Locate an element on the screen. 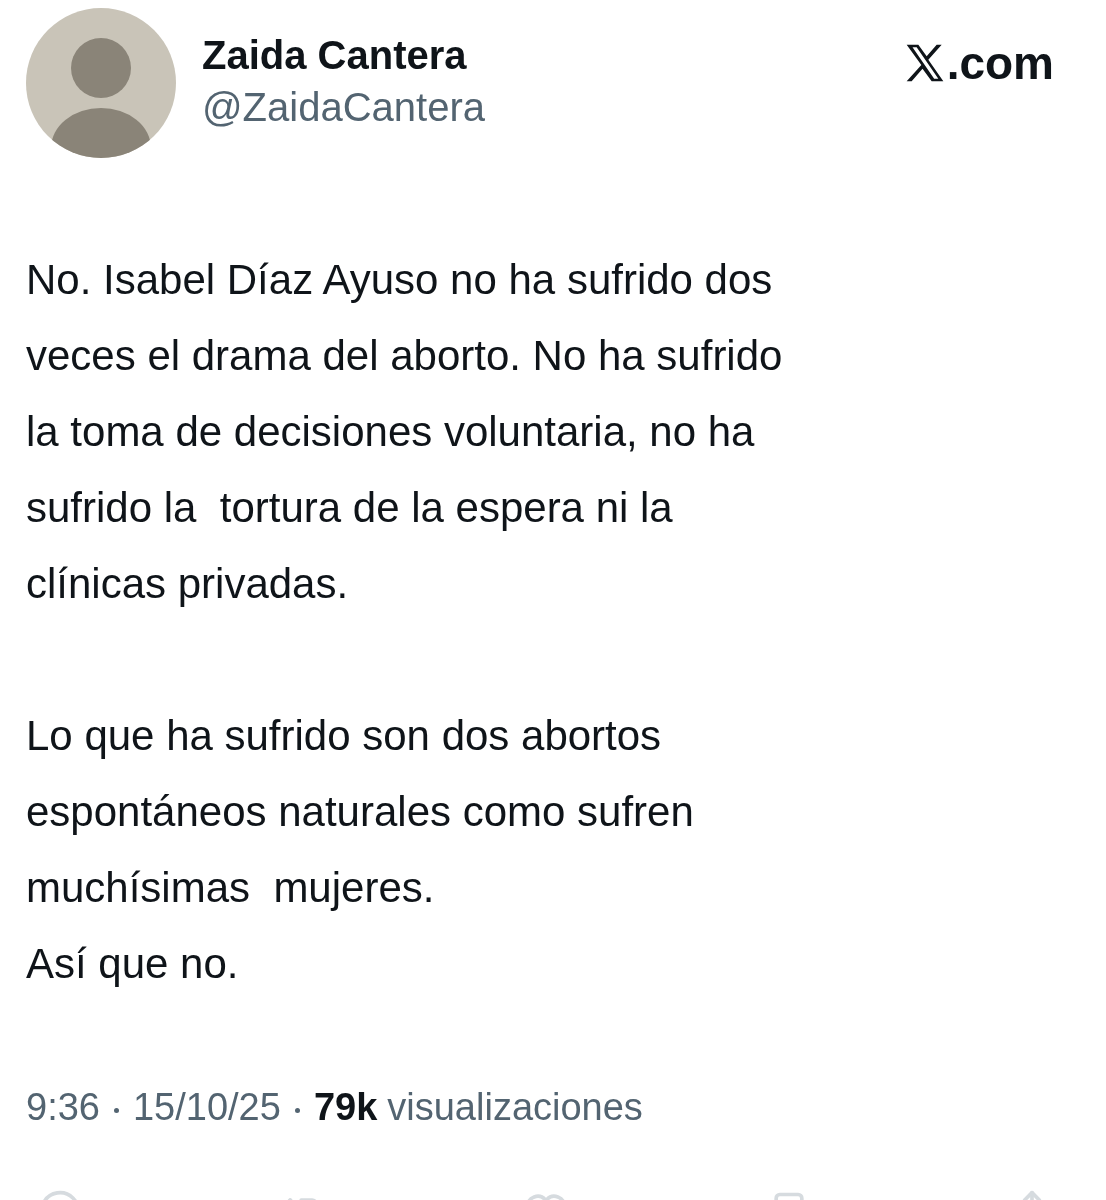 This screenshot has width=1106, height=1200. post-text-line: la toma de decisiones voluntaria, no ha is located at coordinates (391, 432).